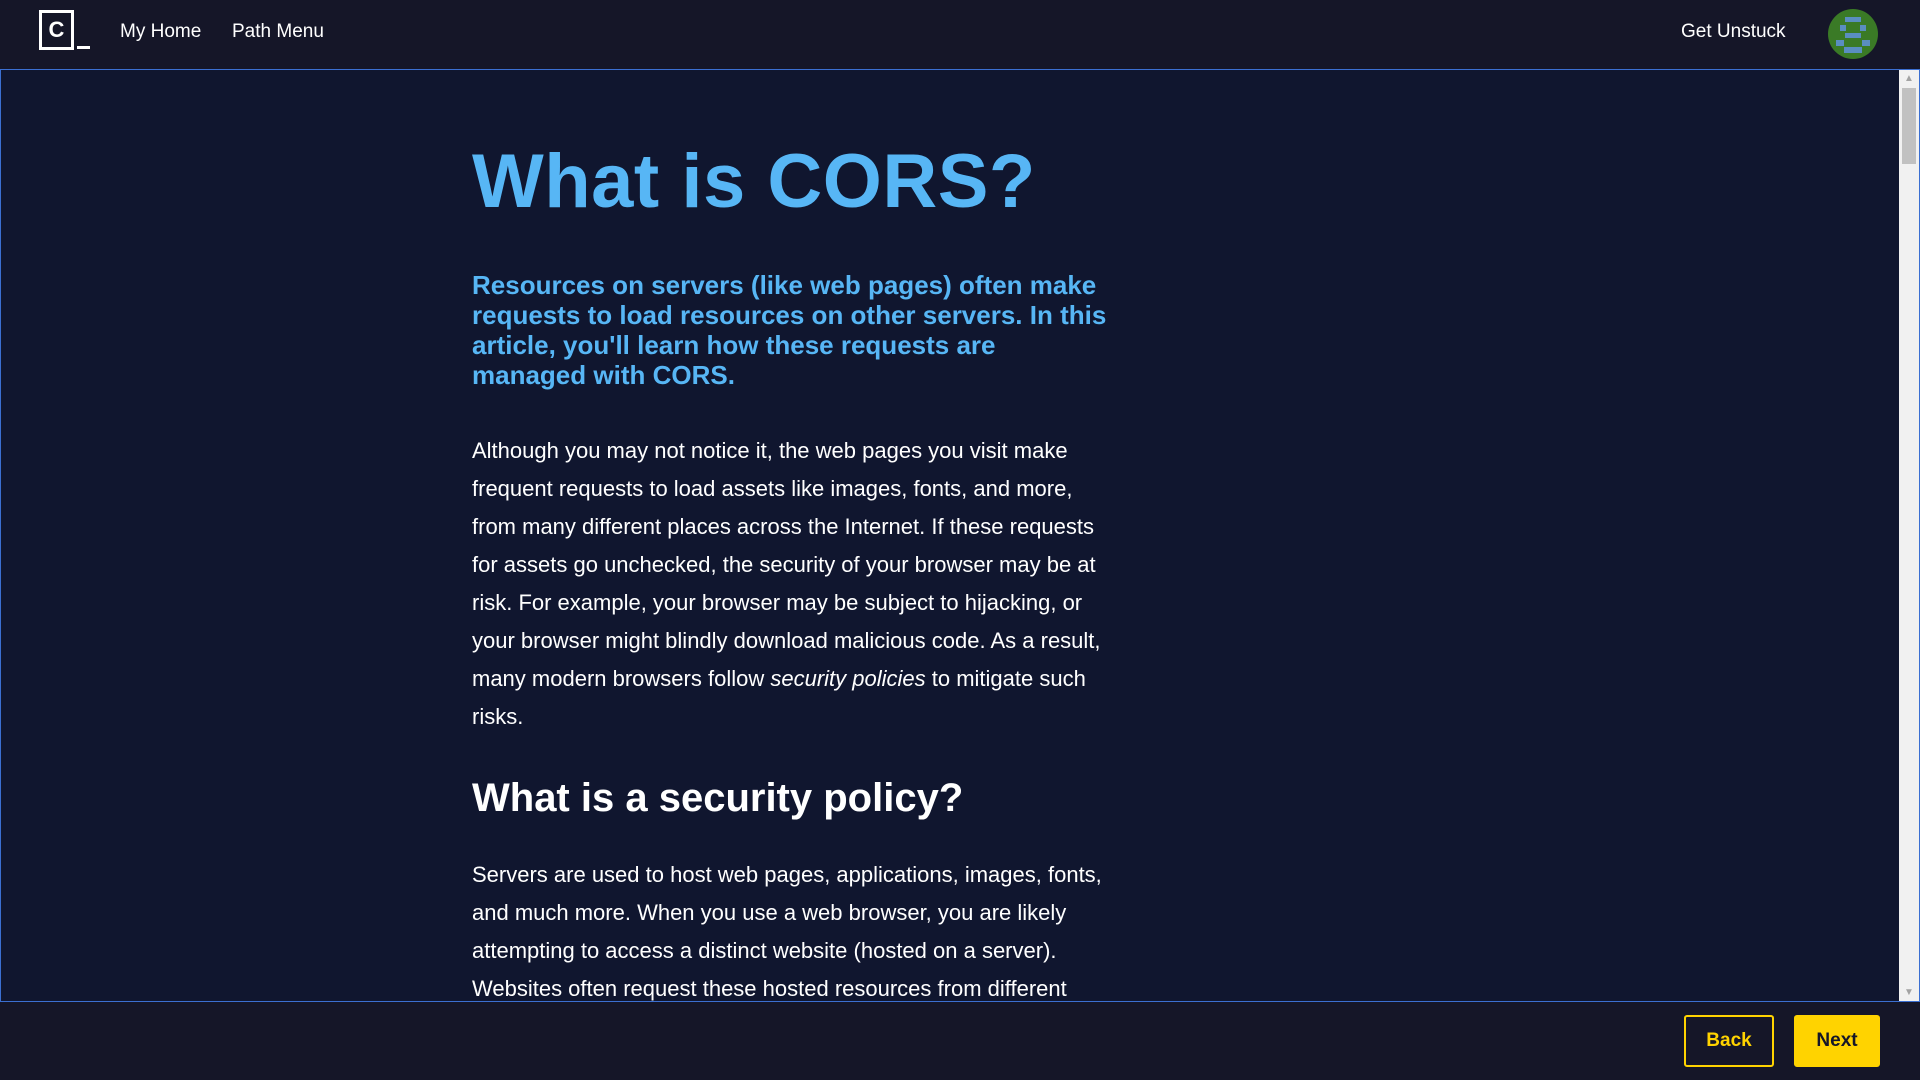 Image resolution: width=1920 pixels, height=1080 pixels. Describe the element at coordinates (960, 1041) in the screenshot. I see `bottom-navigation-bar: Back Next` at that location.